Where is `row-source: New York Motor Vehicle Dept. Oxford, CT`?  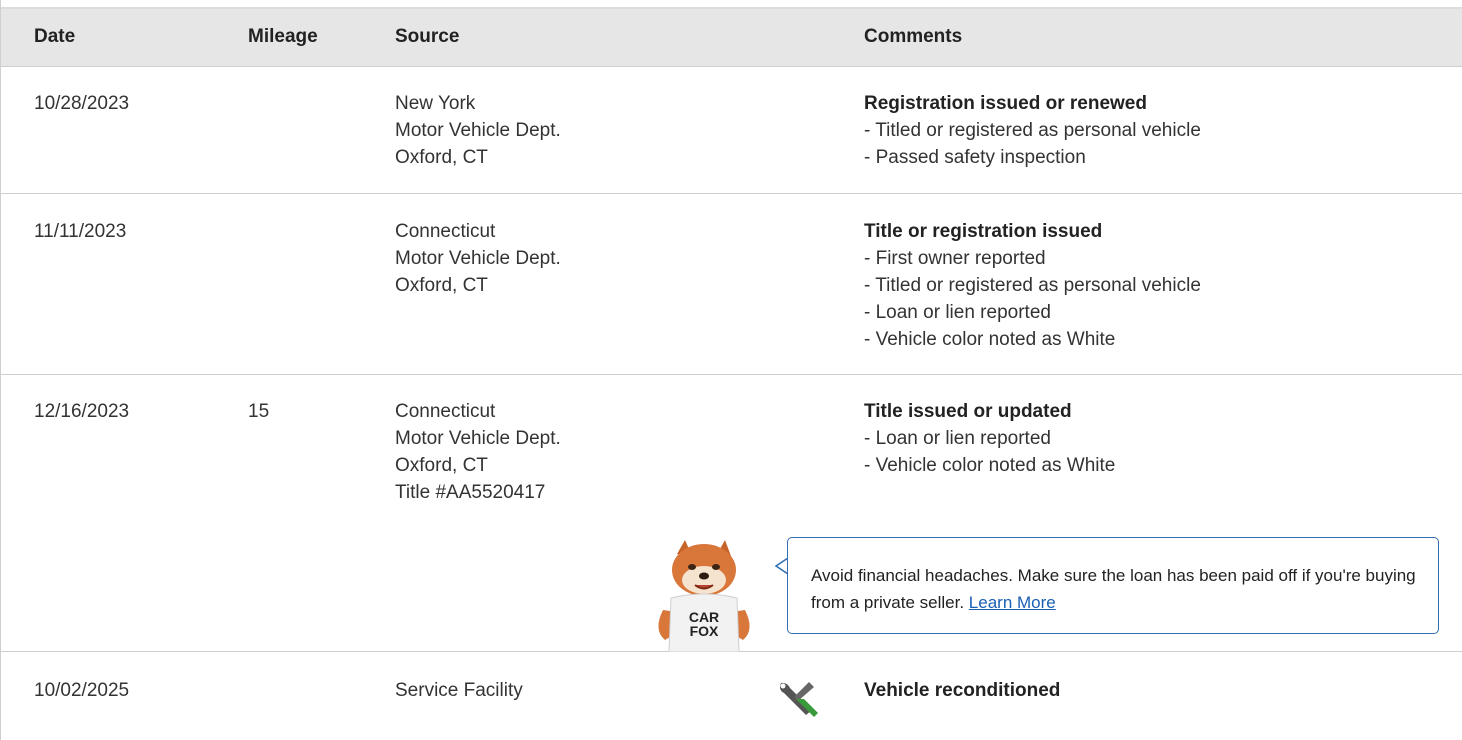
row-source: New York Motor Vehicle Dept. Oxford, CT is located at coordinates (478, 130).